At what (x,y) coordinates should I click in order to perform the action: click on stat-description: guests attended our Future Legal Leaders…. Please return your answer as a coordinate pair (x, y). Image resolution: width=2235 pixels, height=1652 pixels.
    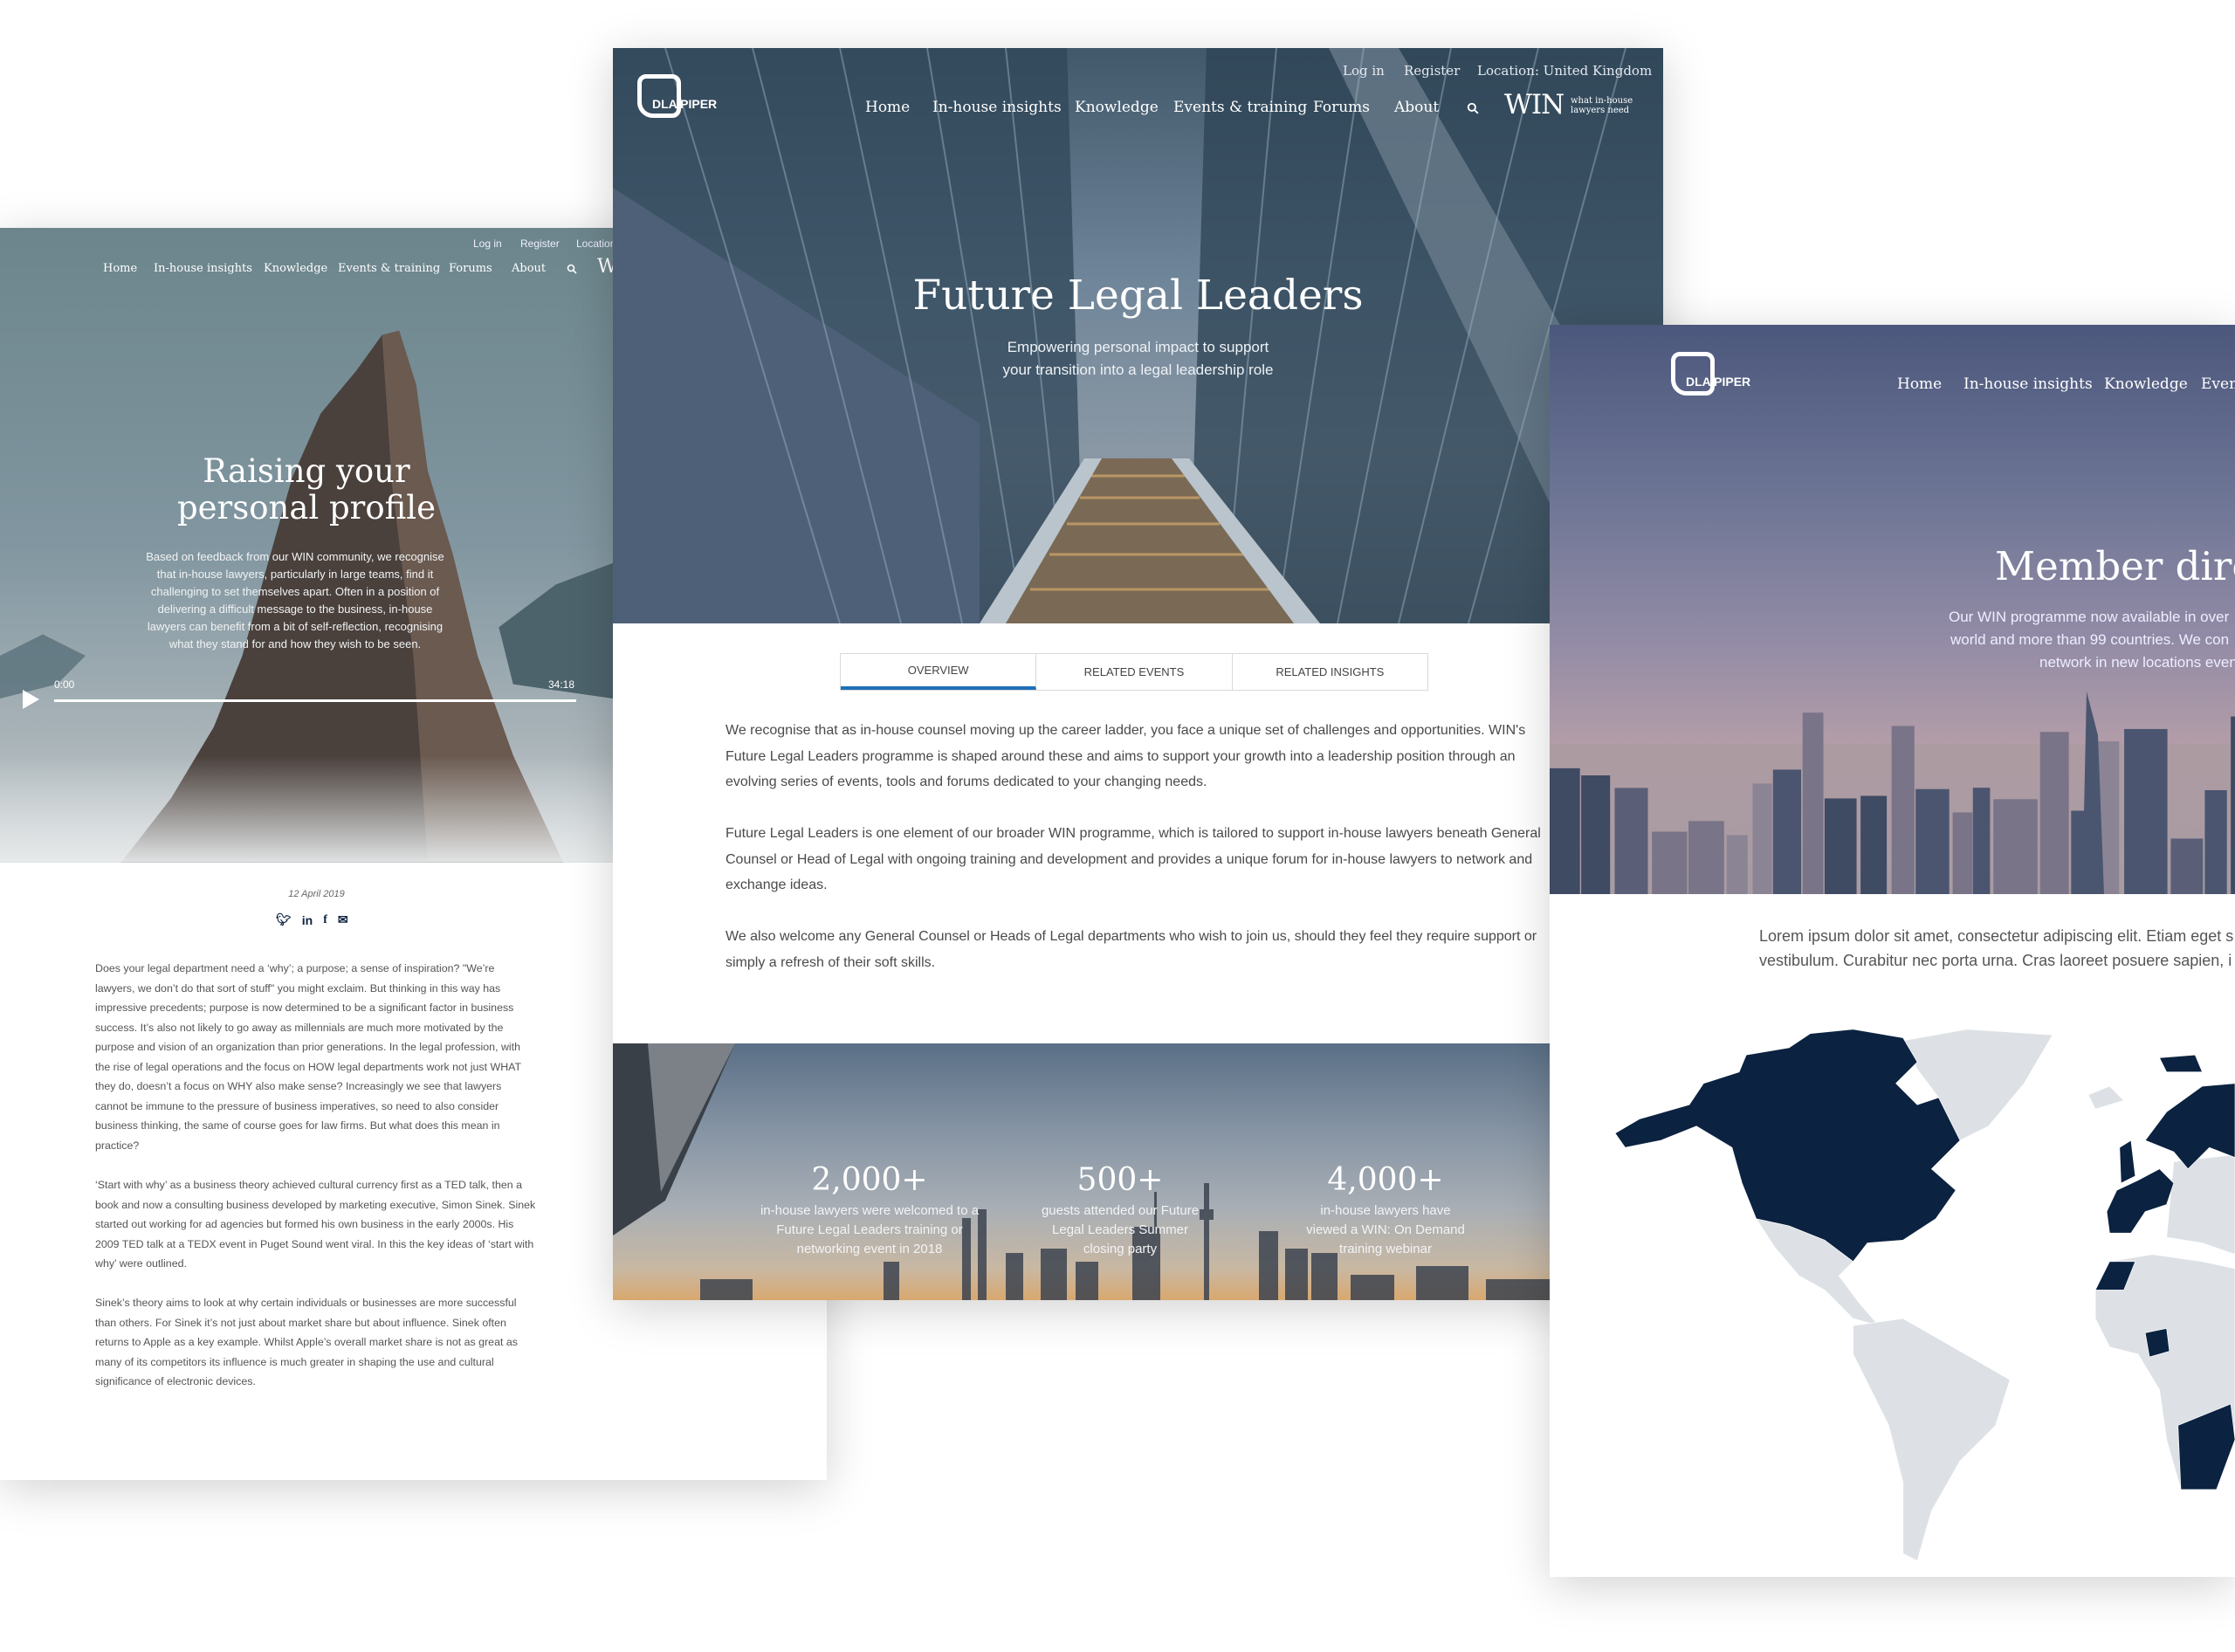
    Looking at the image, I should click on (1120, 1229).